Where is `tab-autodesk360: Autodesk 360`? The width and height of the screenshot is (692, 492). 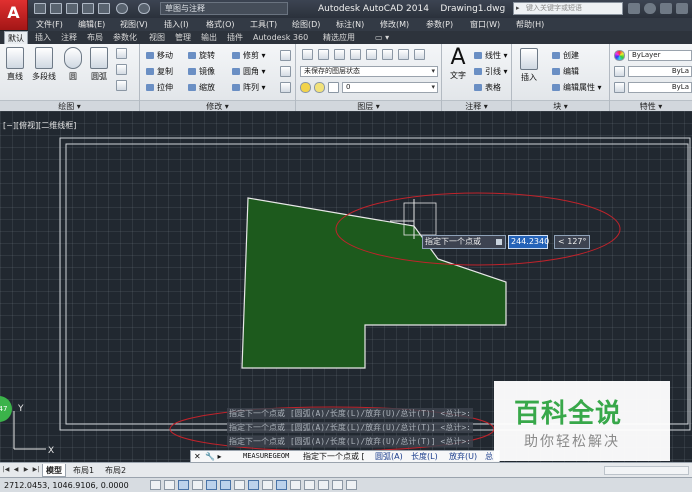
tab-autodesk360: Autodesk 360 is located at coordinates (280, 37).